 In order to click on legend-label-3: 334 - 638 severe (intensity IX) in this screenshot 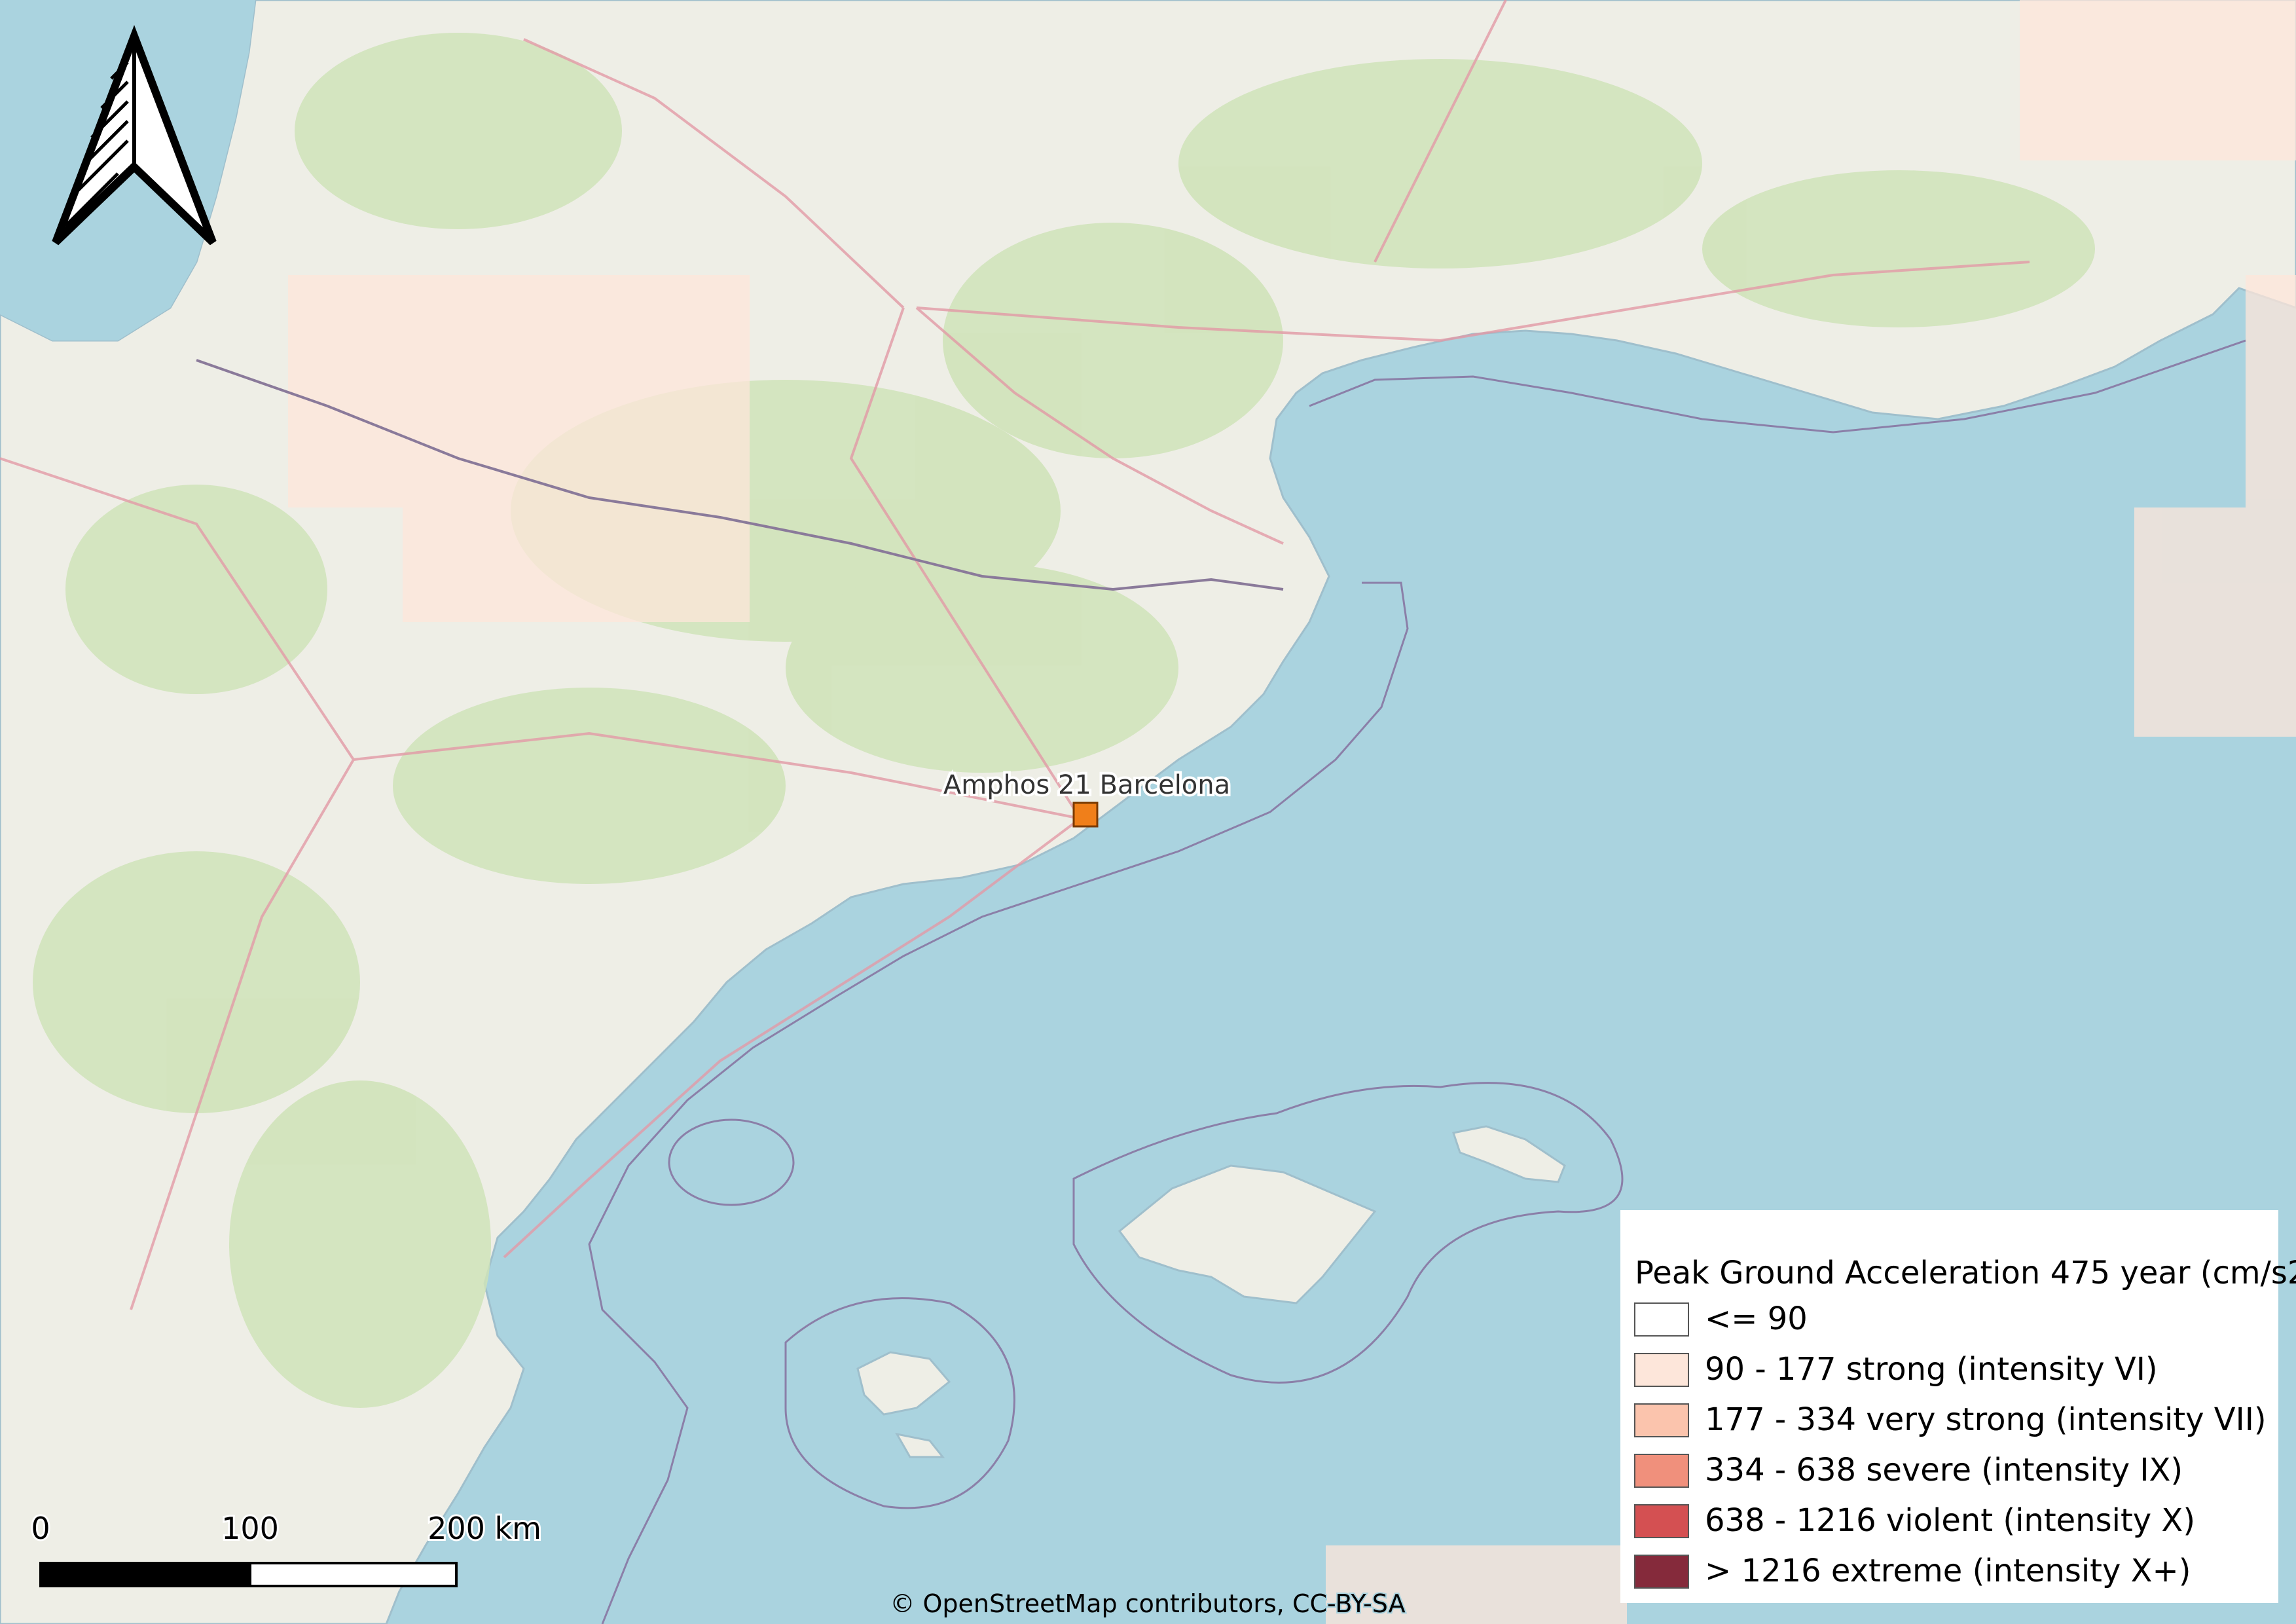, I will do `click(1944, 1470)`.